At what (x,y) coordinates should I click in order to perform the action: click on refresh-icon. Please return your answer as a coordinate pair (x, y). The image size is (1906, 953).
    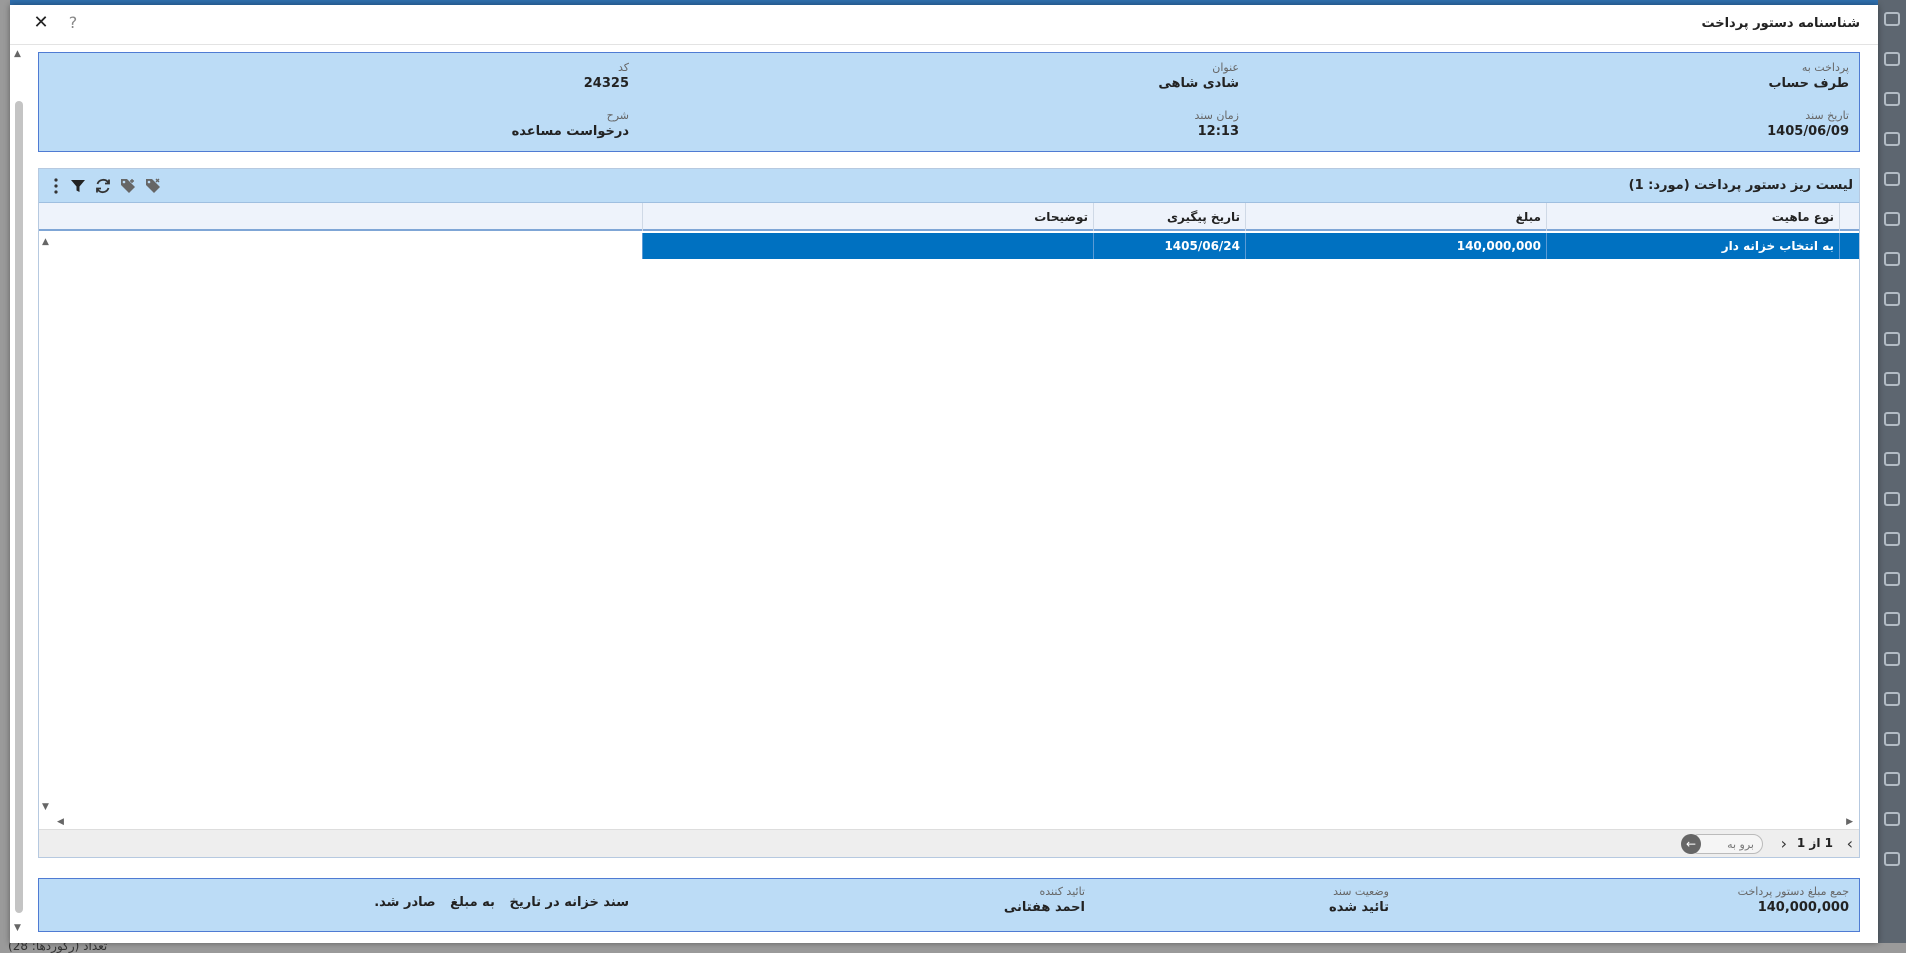
    Looking at the image, I should click on (103, 186).